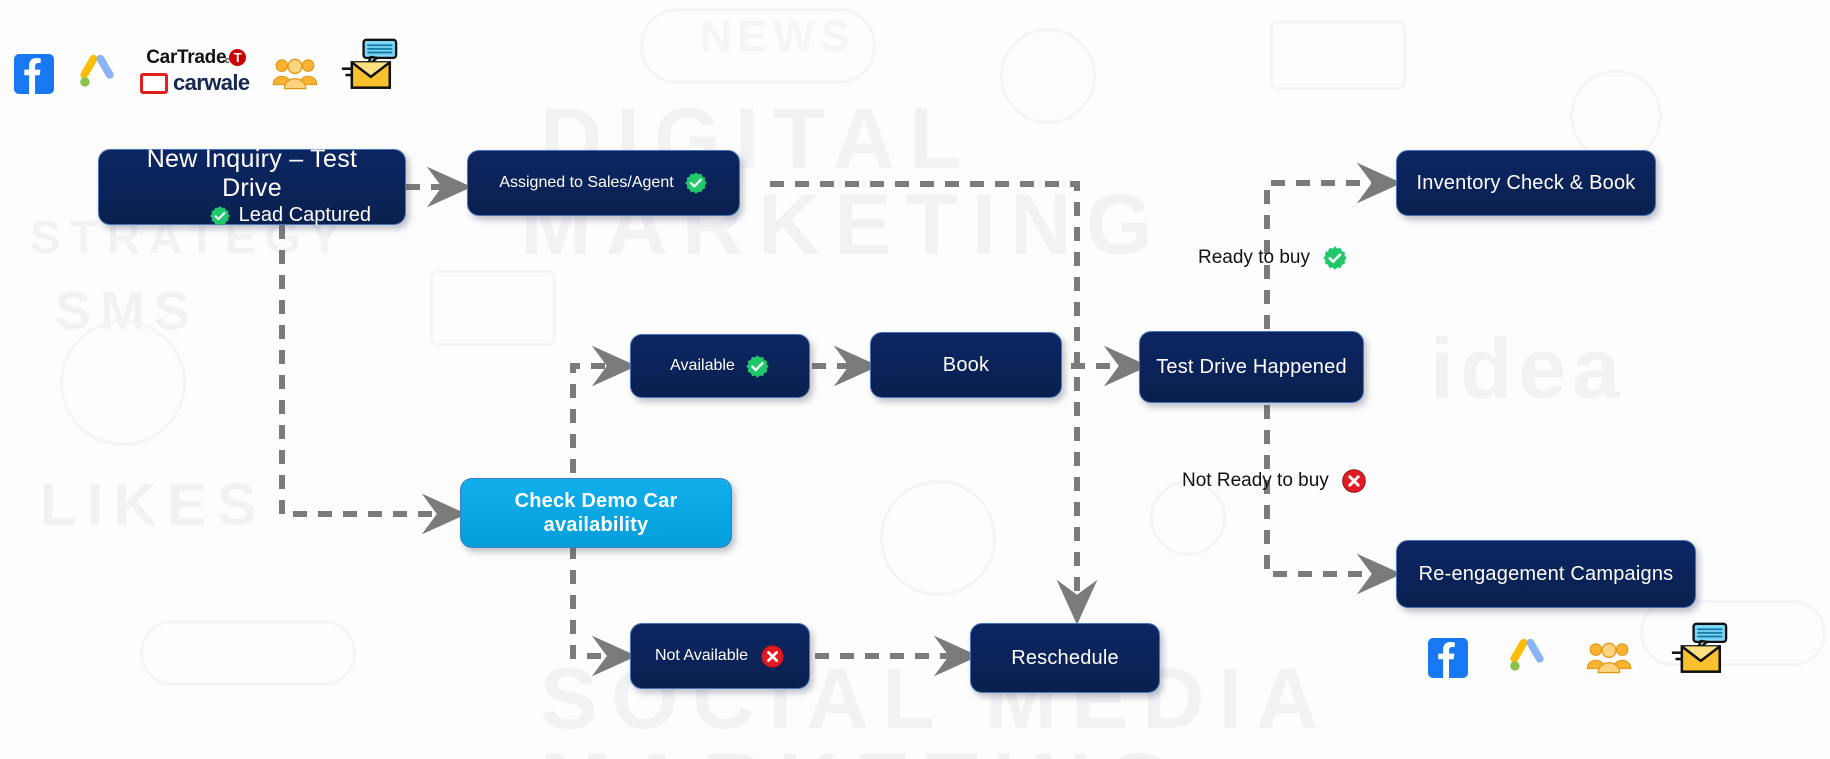 The width and height of the screenshot is (1830, 759). I want to click on watermark-sms: SMS, so click(127, 311).